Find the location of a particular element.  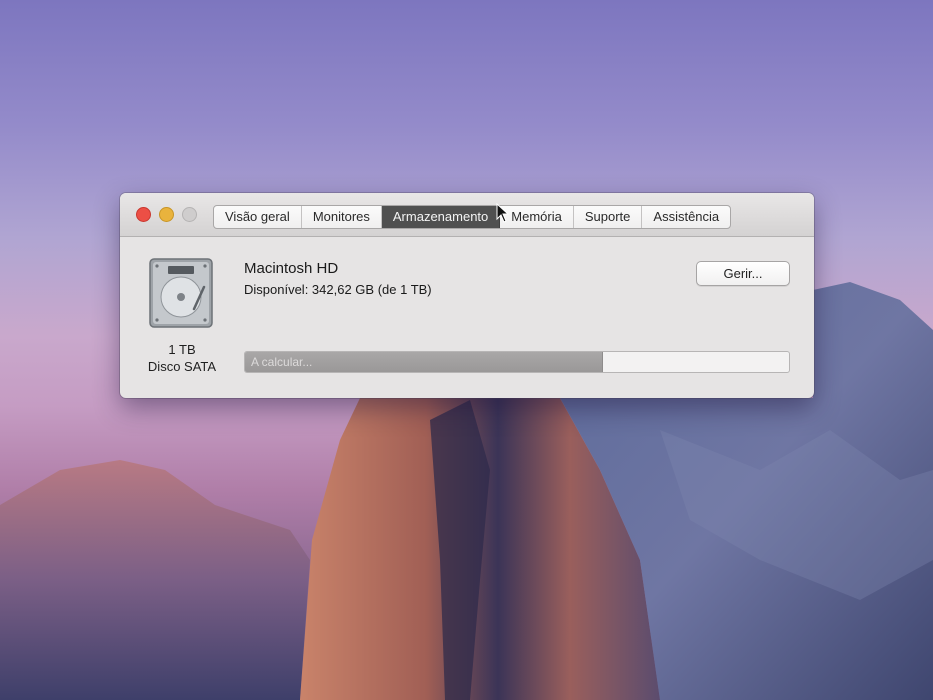

minimize-window-button is located at coordinates (166, 214).